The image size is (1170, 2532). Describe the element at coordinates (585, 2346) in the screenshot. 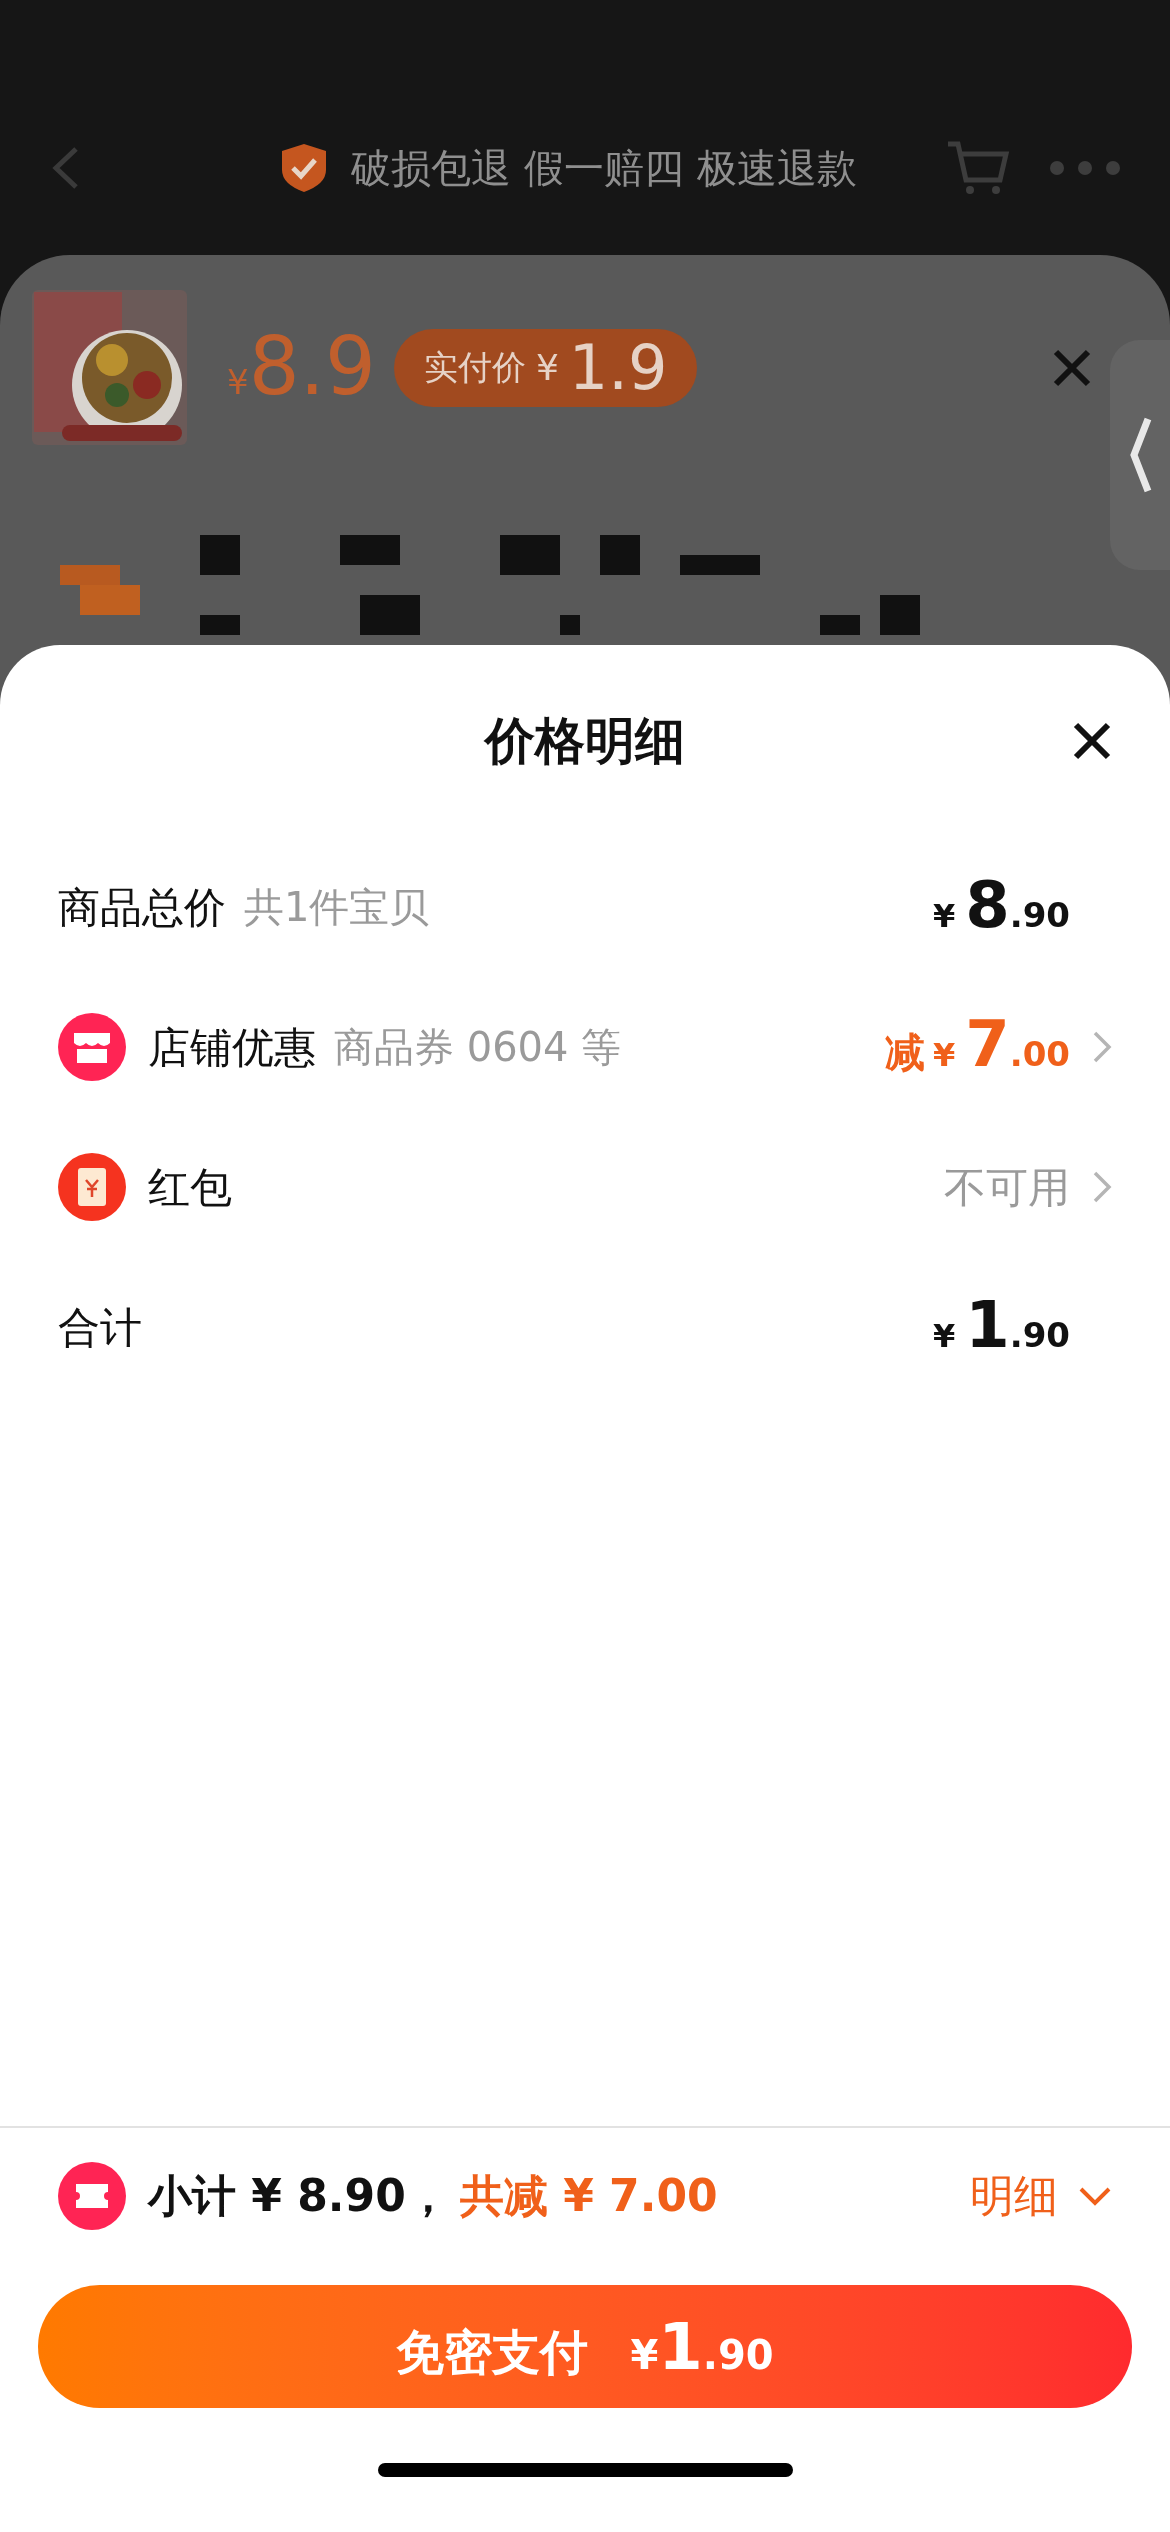

I see `pay-button: 免密支付 ¥1.90` at that location.